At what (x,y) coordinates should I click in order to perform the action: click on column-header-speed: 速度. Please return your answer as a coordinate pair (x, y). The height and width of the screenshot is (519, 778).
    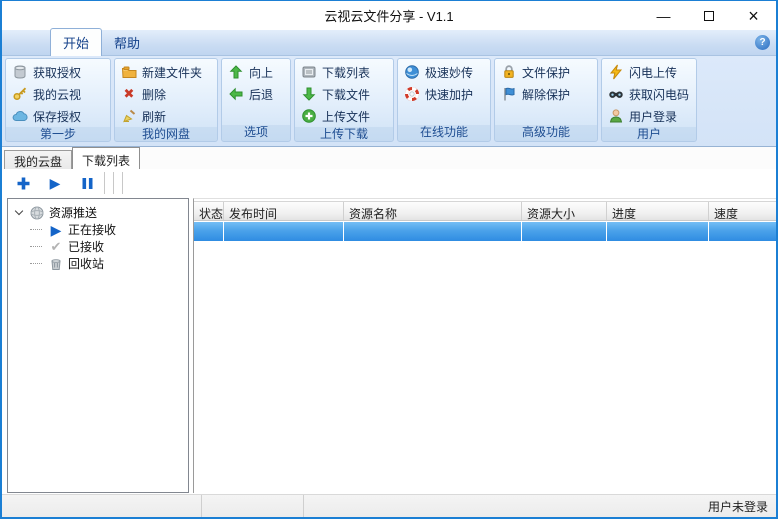
    Looking at the image, I should click on (742, 211).